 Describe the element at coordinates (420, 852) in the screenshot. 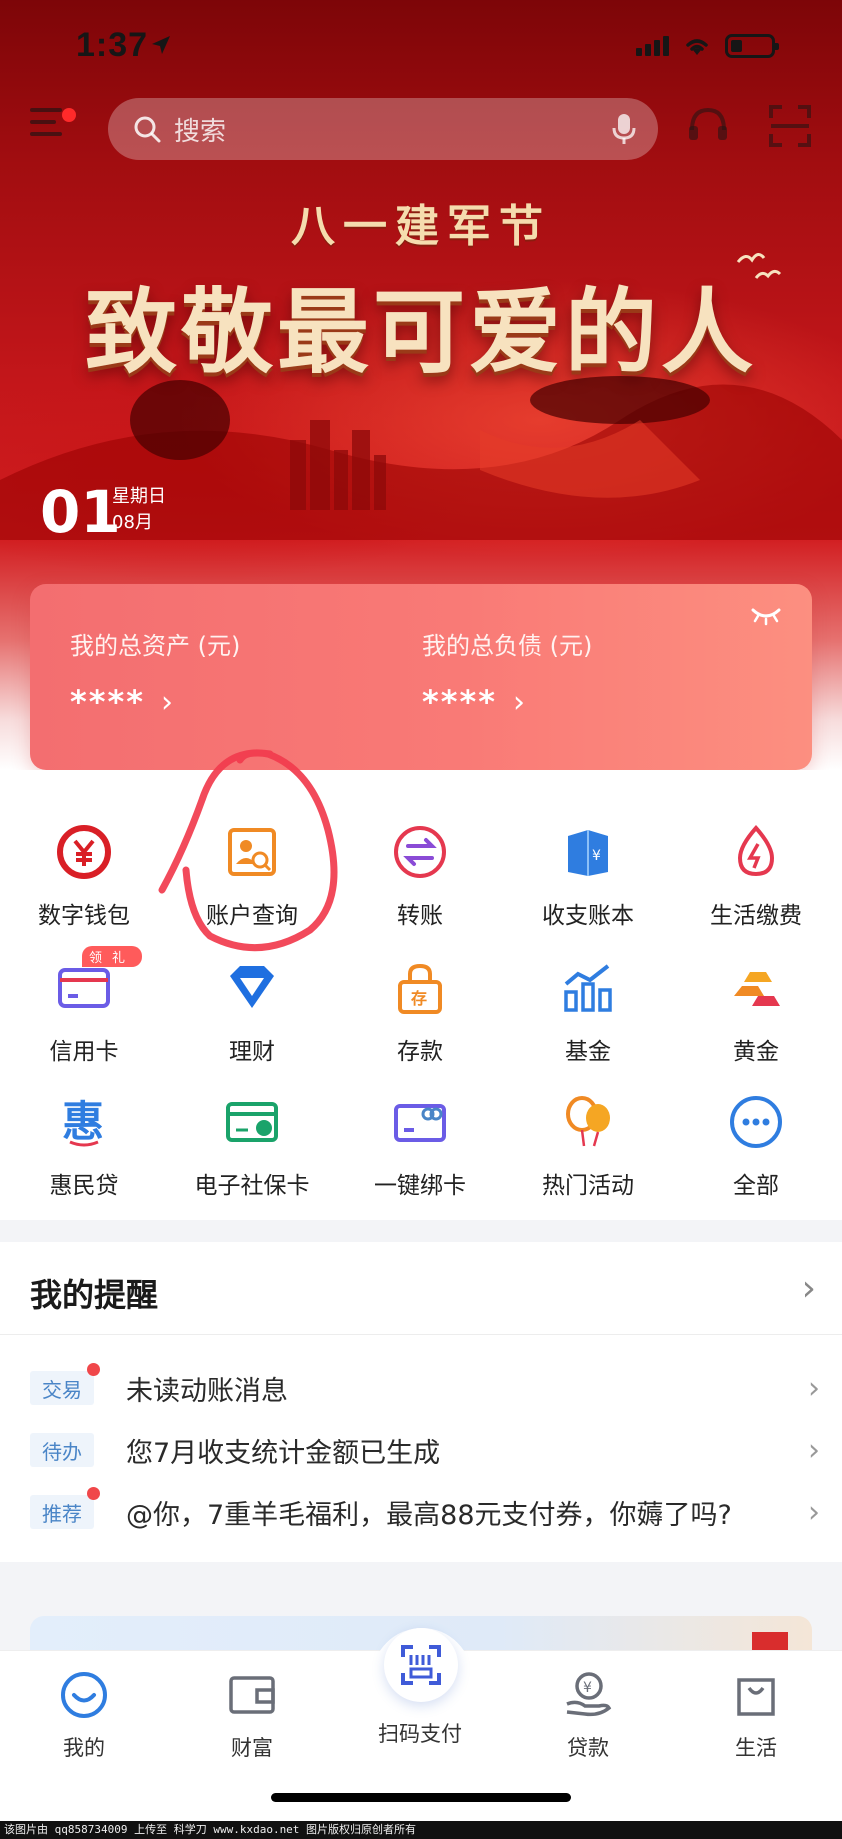

I see `transfer-icon` at that location.